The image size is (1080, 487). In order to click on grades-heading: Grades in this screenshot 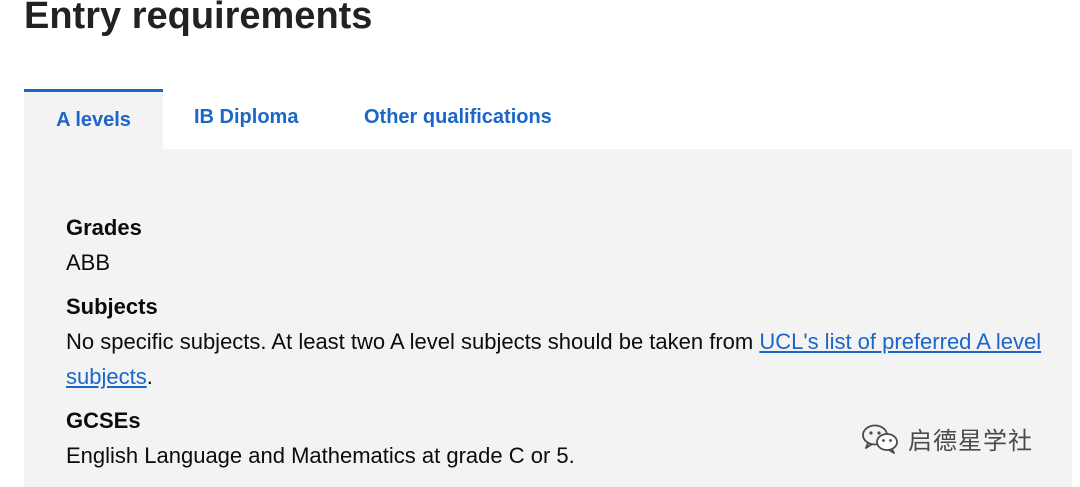, I will do `click(104, 227)`.